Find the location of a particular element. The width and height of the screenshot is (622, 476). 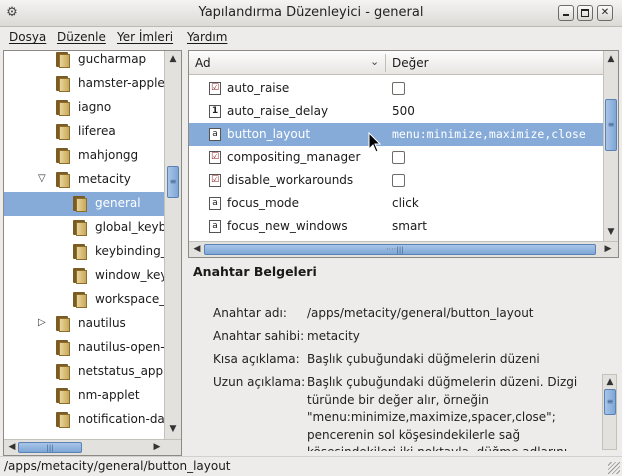

tree-item: nautilus-open-terminal is located at coordinates (84, 348).